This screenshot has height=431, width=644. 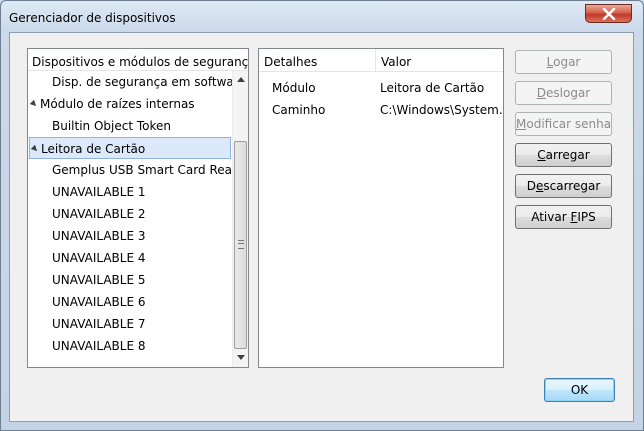 I want to click on detail-key: Módulo, so click(x=294, y=88).